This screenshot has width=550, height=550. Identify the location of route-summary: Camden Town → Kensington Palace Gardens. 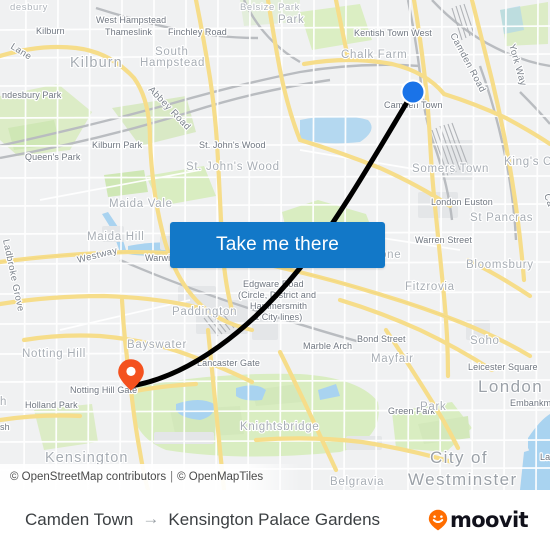
(203, 519).